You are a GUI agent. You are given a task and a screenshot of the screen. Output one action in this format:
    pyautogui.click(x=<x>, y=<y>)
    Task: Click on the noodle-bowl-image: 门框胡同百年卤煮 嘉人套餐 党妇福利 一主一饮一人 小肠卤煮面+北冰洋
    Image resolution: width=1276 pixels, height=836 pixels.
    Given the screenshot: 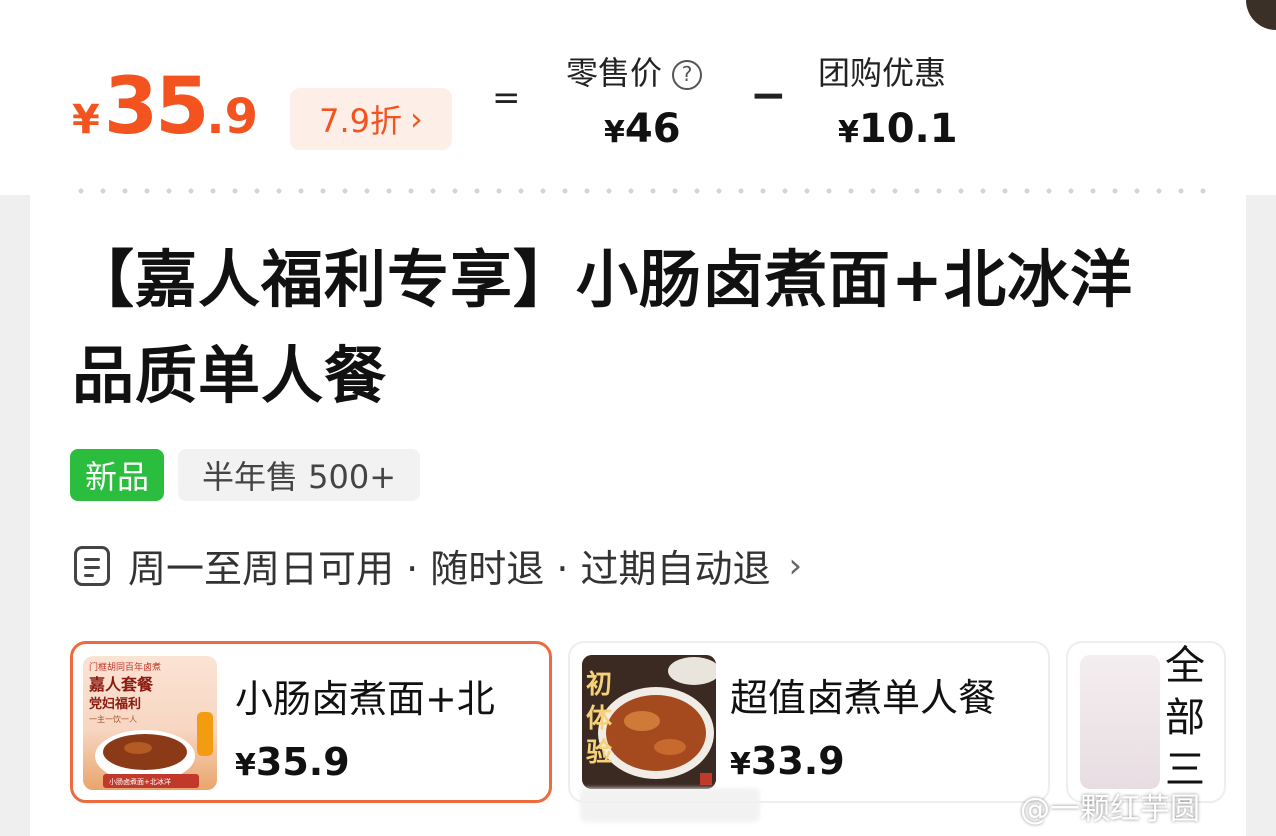 What is the action you would take?
    pyautogui.click(x=150, y=724)
    